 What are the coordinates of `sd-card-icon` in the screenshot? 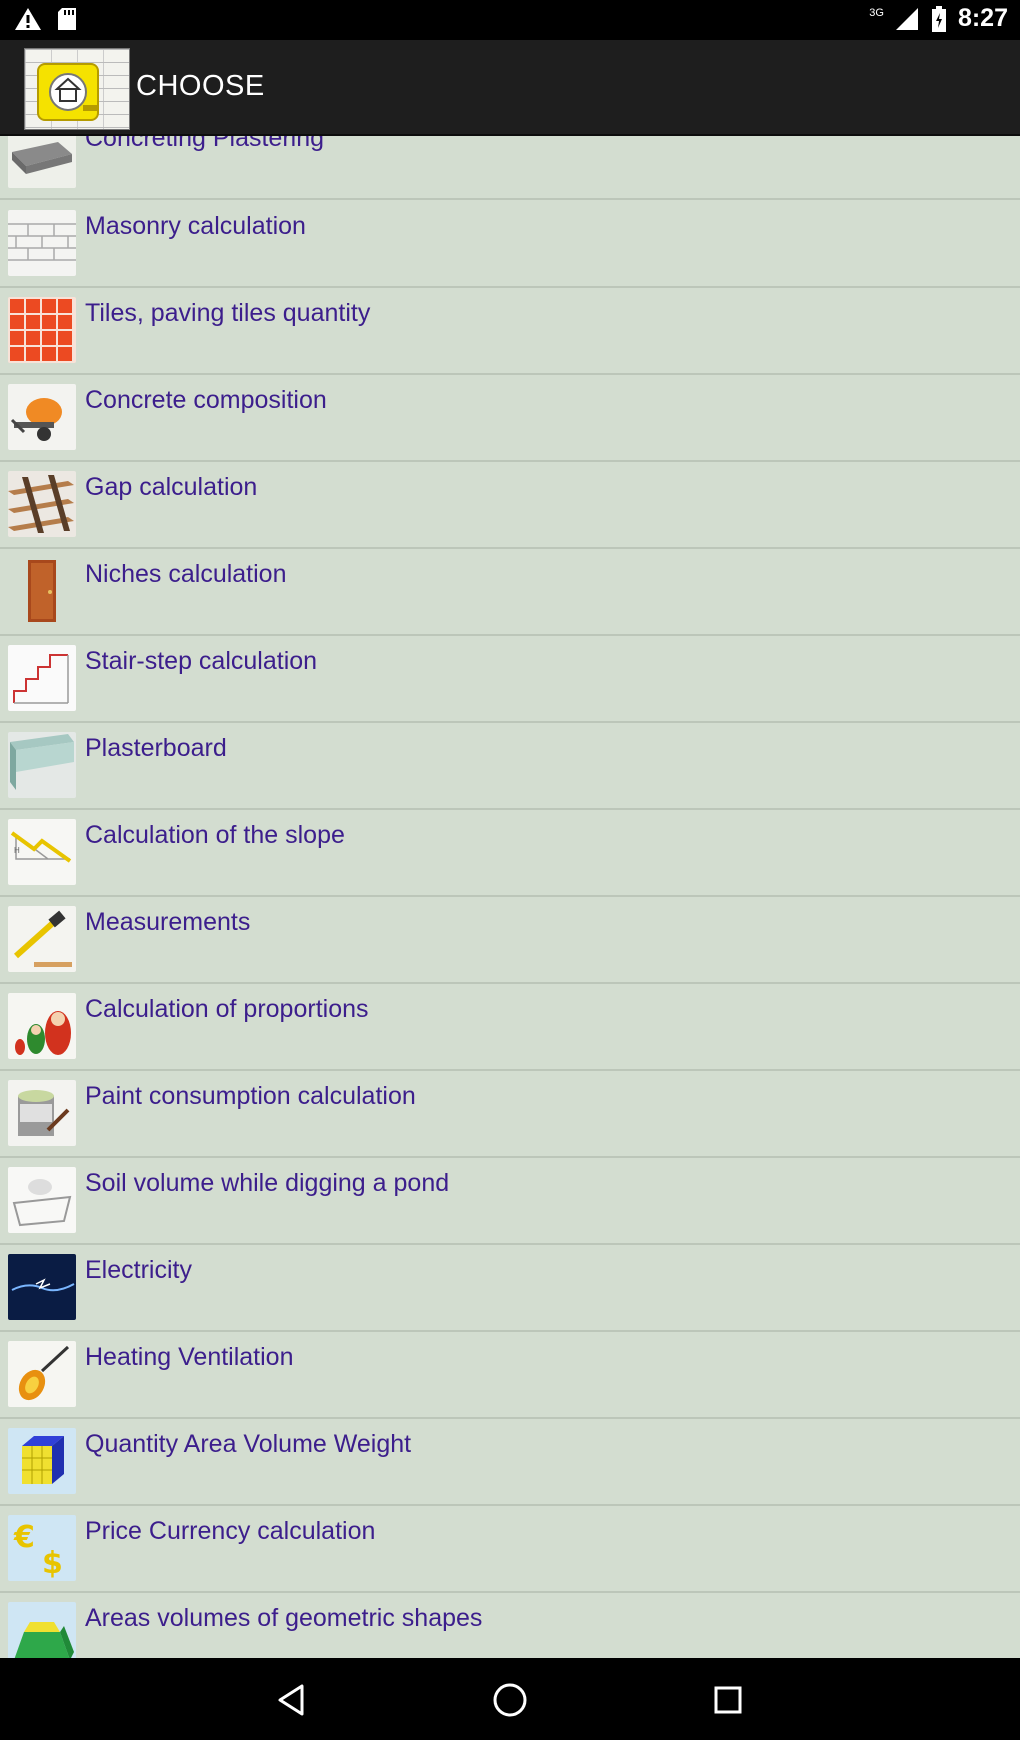 It's located at (67, 19).